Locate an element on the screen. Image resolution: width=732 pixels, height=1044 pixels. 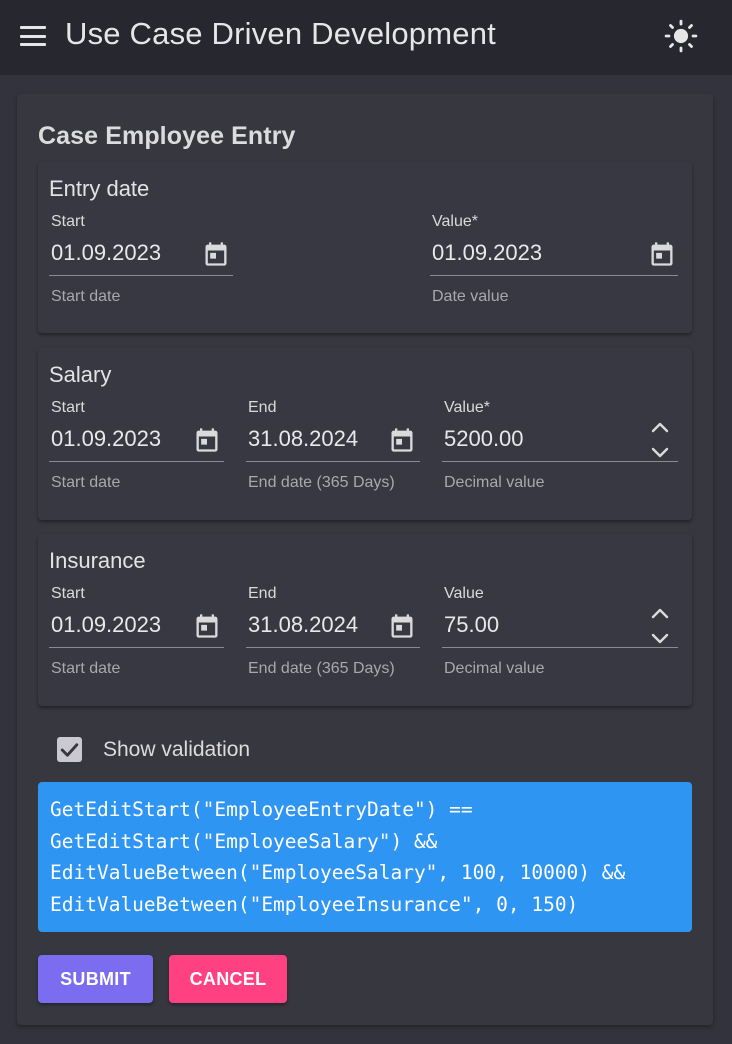
entry-date-start-field: Start 01.09.2023 Start date is located at coordinates (141, 263).